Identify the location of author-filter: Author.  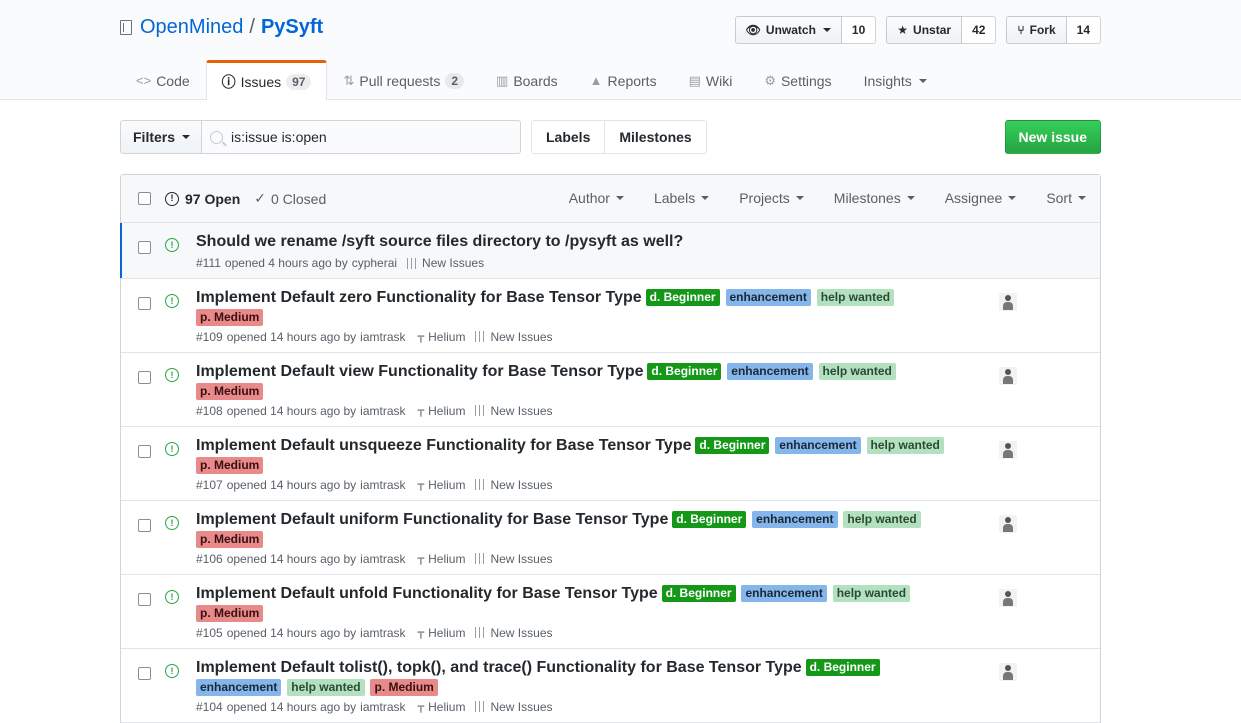
(596, 198).